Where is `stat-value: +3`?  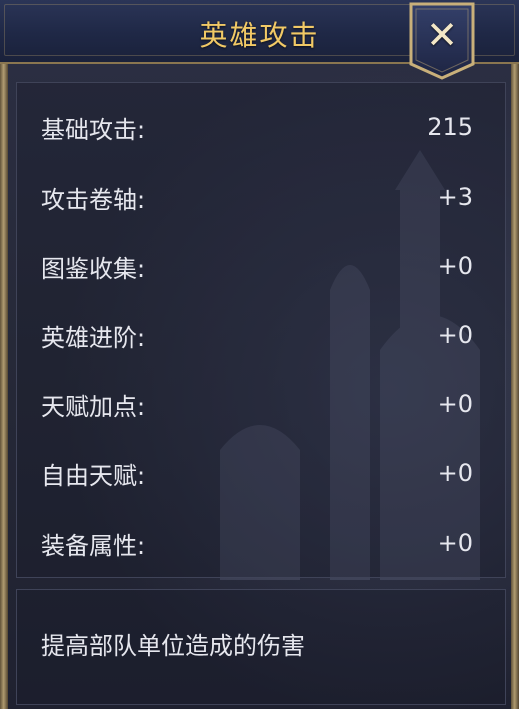
stat-value: +3 is located at coordinates (455, 197).